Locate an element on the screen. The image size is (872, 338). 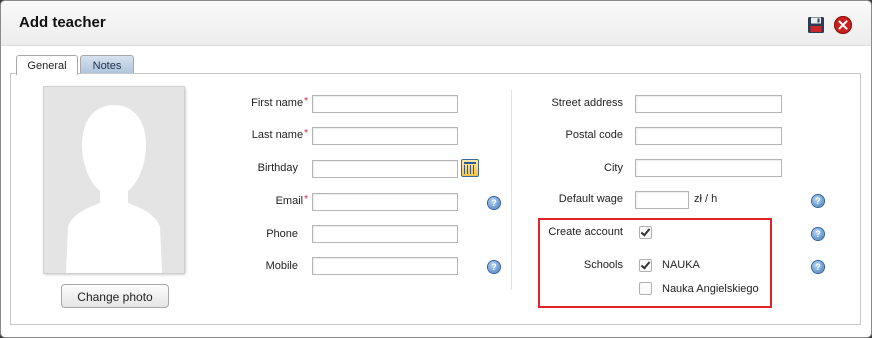
schools-label: Schools is located at coordinates (603, 265).